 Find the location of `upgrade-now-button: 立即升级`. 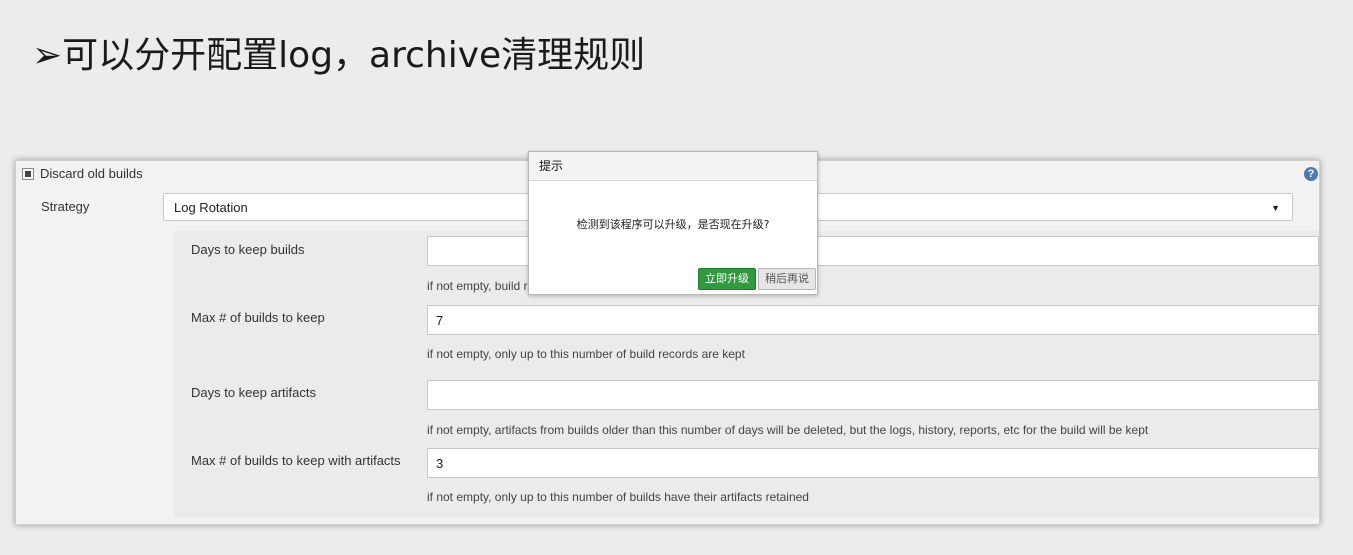

upgrade-now-button: 立即升级 is located at coordinates (727, 279).